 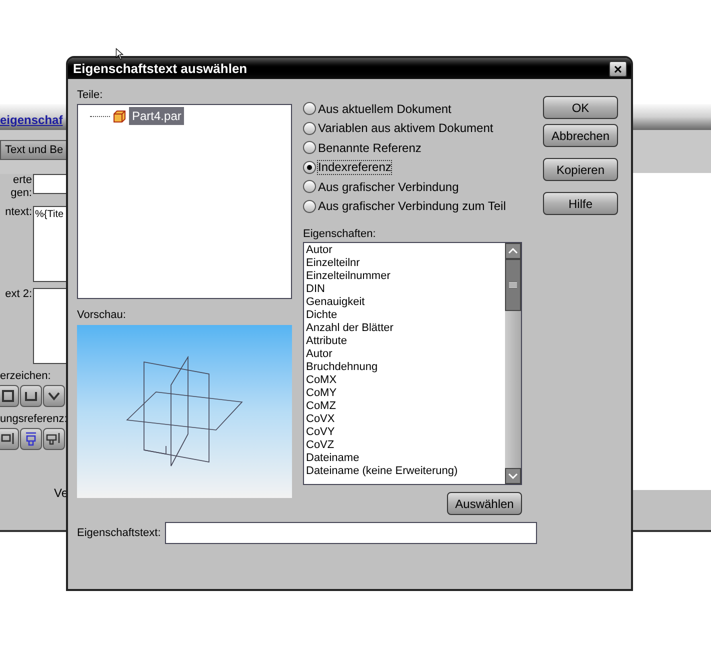 I want to click on dialog-button: Hilfe, so click(x=580, y=203).